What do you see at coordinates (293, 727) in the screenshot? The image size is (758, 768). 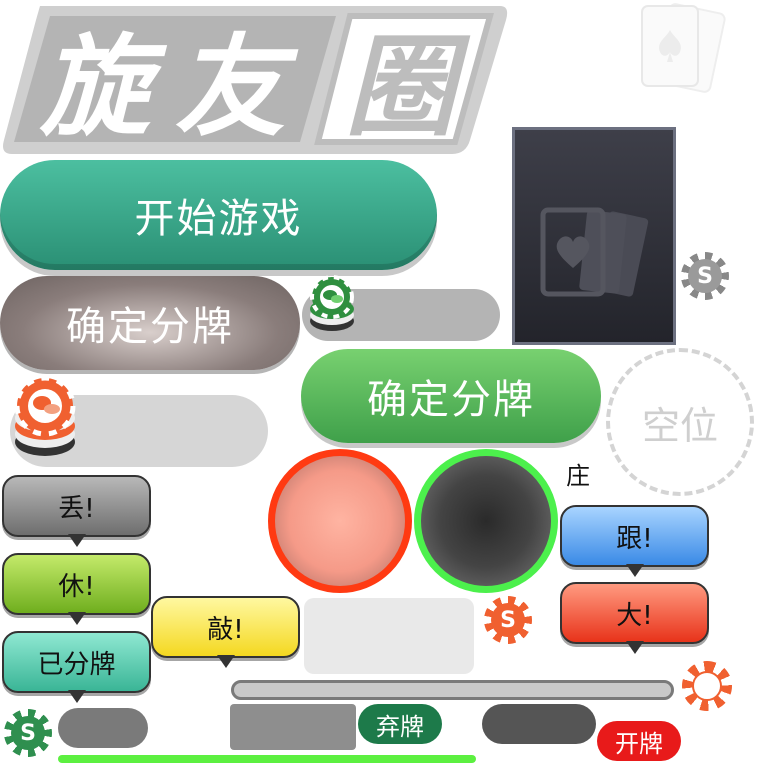 I see `gray-block-left` at bounding box center [293, 727].